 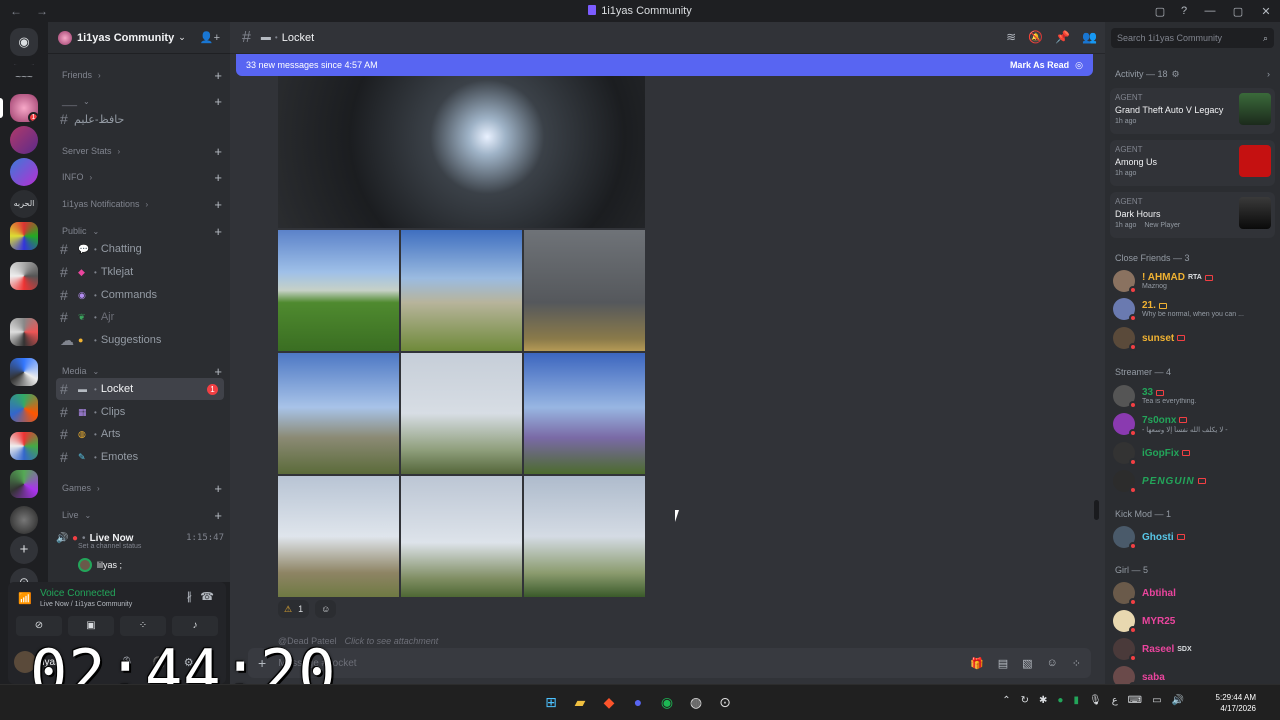 What do you see at coordinates (24, 108) in the screenshot?
I see `server-icon-1i1yas: 1` at bounding box center [24, 108].